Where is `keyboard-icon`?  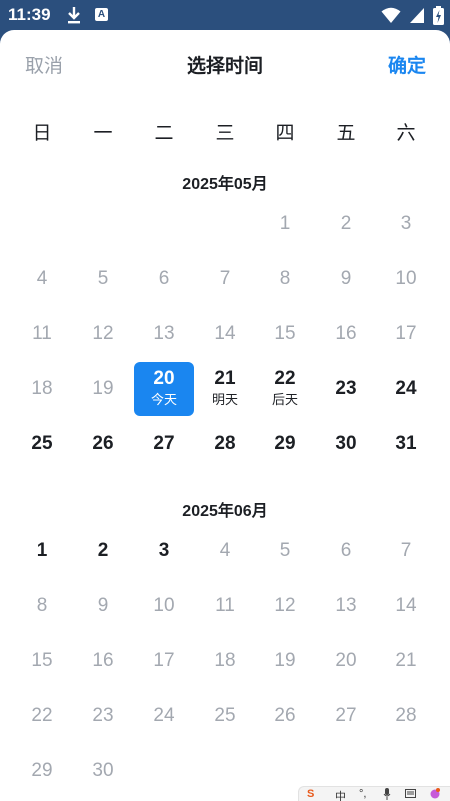 keyboard-icon is located at coordinates (410, 793).